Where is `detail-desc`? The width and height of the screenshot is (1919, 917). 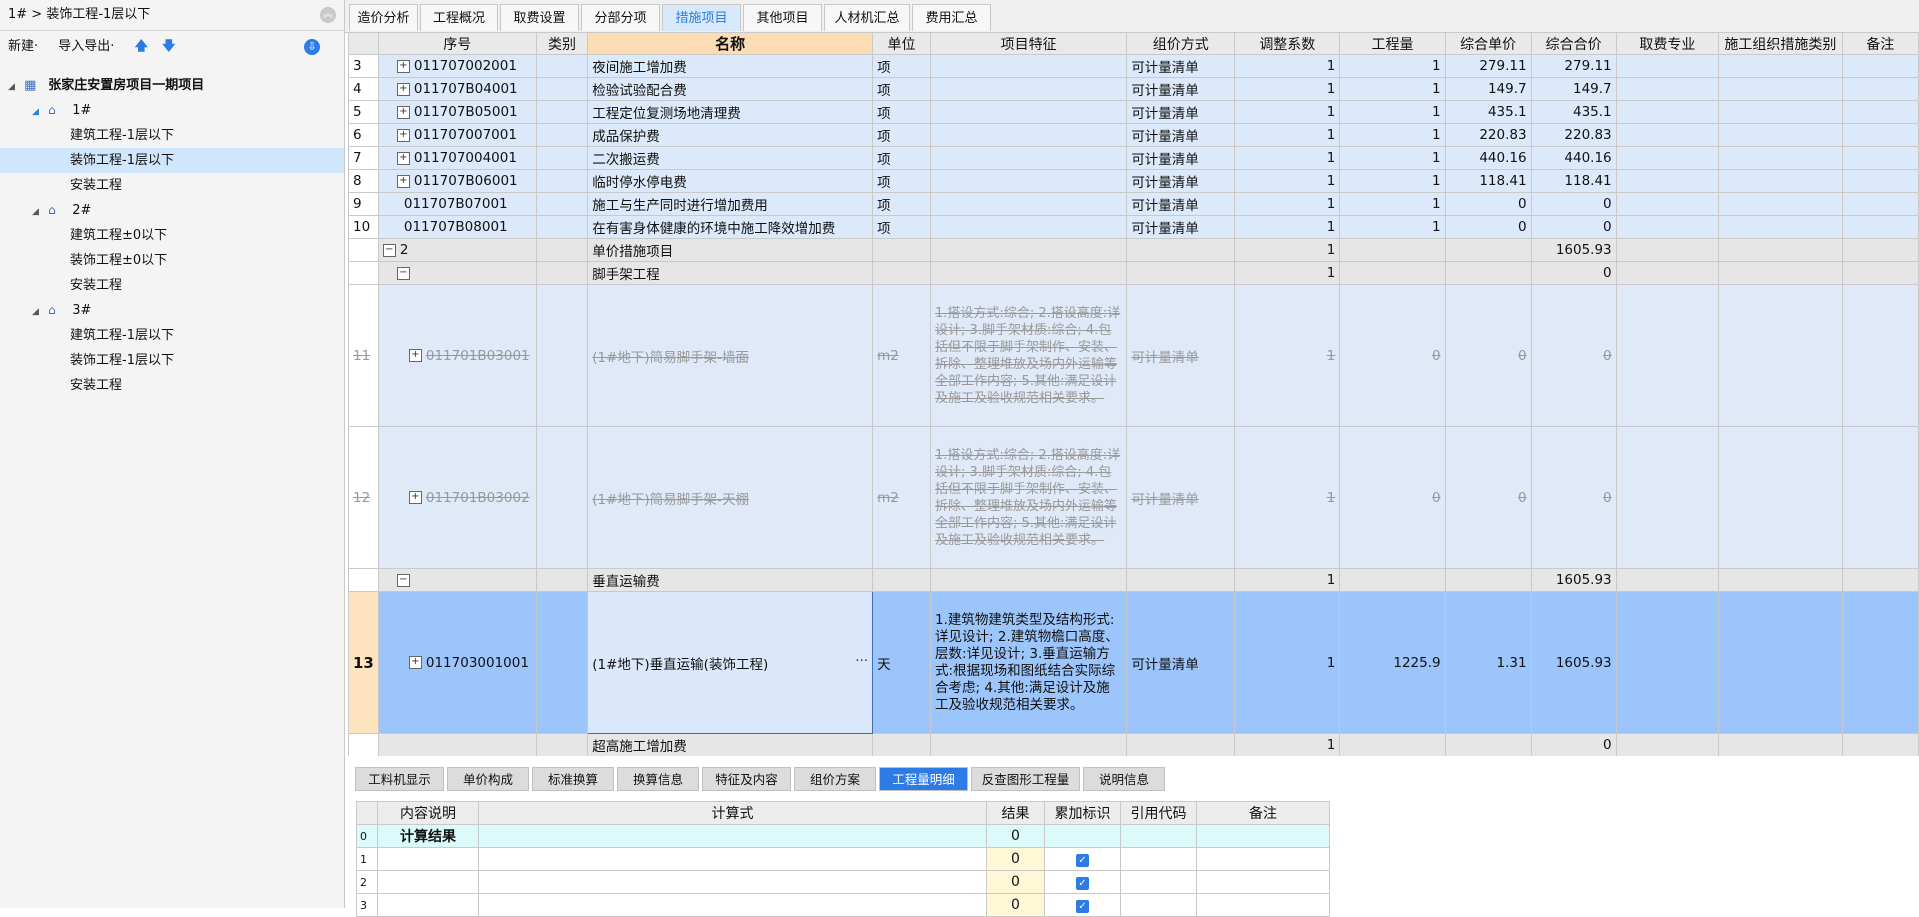 detail-desc is located at coordinates (428, 859).